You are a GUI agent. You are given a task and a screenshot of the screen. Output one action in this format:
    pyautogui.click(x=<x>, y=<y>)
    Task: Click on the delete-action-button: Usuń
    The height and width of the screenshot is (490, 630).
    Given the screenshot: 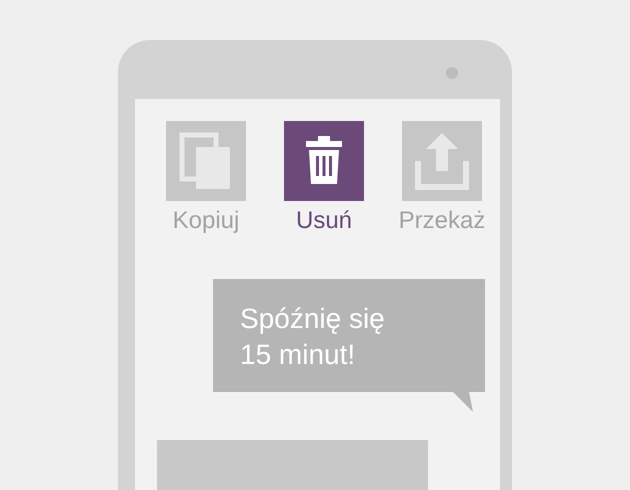 What is the action you would take?
    pyautogui.click(x=324, y=178)
    